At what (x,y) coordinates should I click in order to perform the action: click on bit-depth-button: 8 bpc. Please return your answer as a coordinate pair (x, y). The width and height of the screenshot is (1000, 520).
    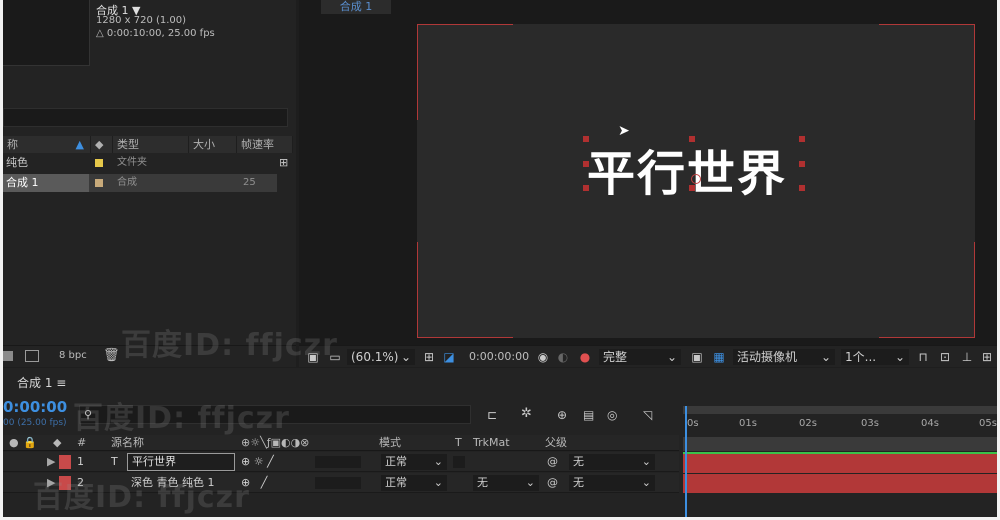
    Looking at the image, I should click on (73, 355).